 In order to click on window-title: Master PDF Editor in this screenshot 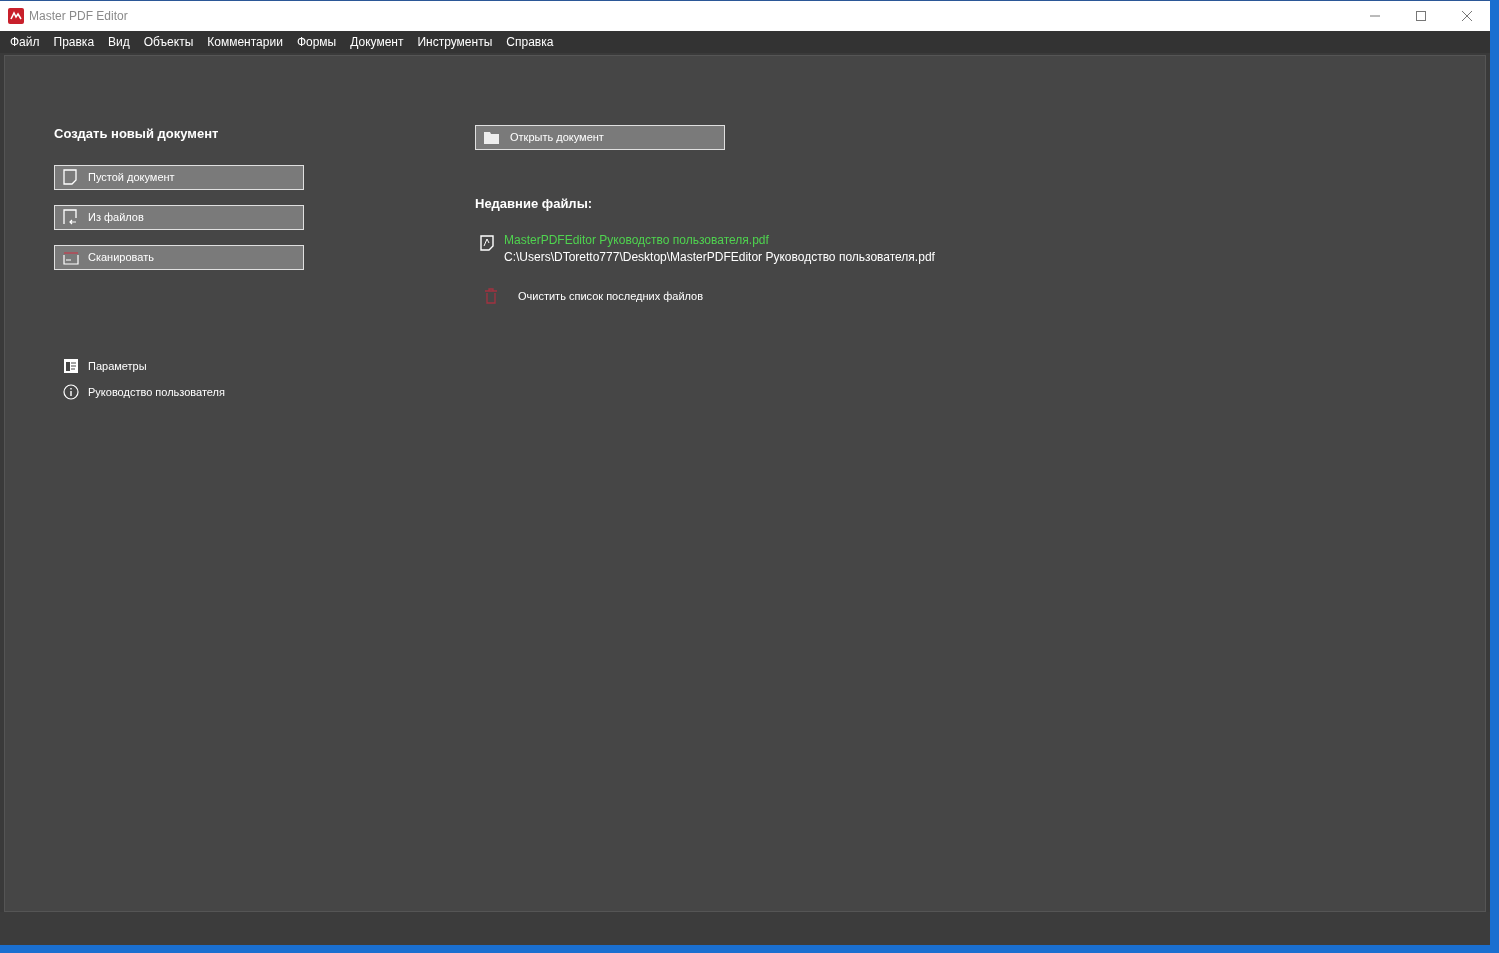, I will do `click(78, 16)`.